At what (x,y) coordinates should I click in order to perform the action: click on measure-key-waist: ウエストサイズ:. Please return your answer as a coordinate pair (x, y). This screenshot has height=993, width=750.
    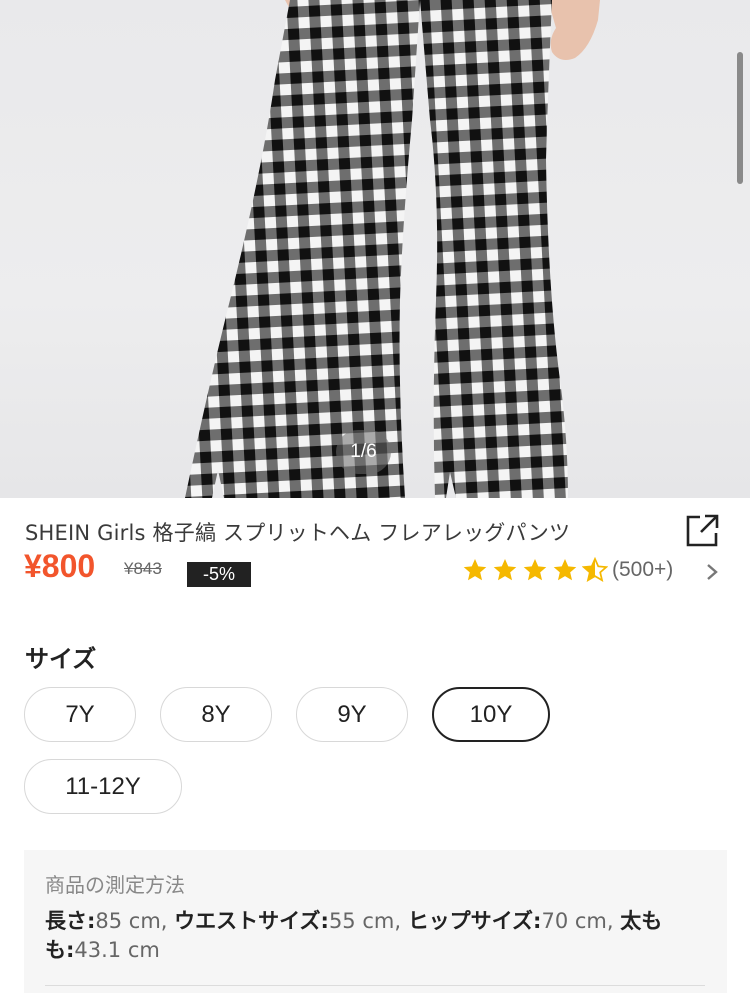
    Looking at the image, I should click on (251, 921).